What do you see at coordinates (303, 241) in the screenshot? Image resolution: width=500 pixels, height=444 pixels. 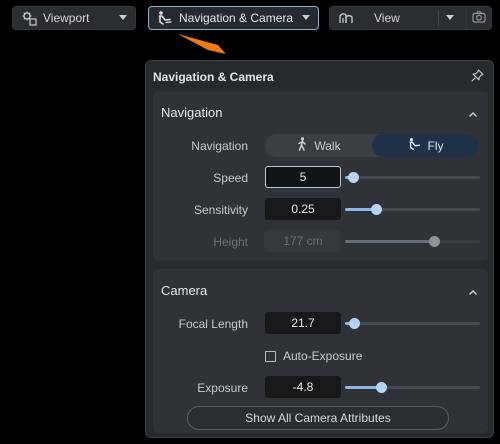 I see `height-input: 177 cm` at bounding box center [303, 241].